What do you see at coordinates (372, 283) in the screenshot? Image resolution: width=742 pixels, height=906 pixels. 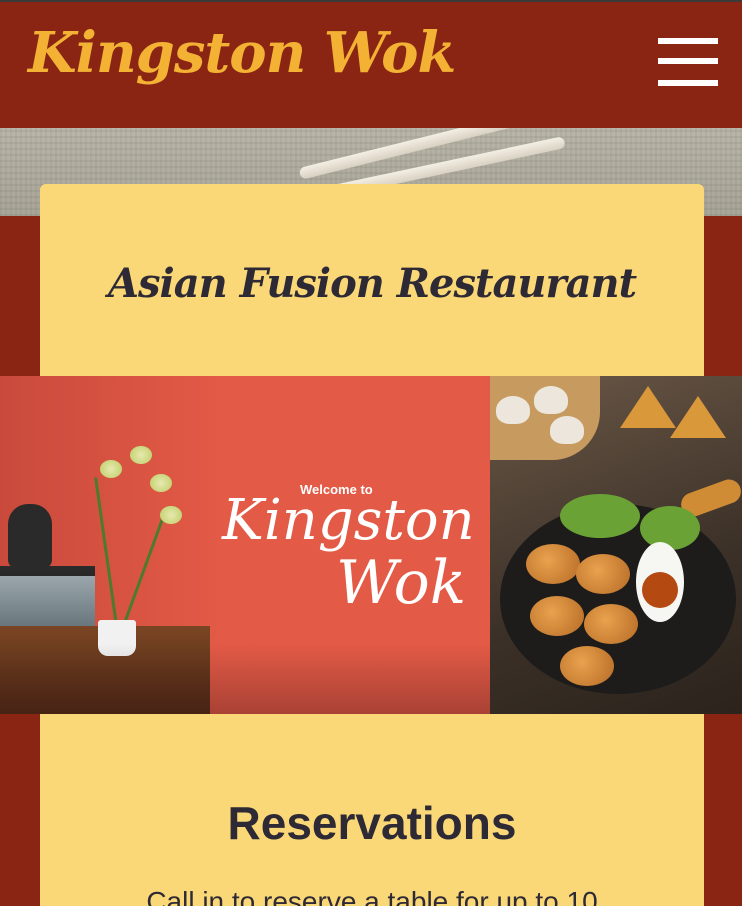 I see `restaurant-tagline: Asian Fusion Restaurant` at bounding box center [372, 283].